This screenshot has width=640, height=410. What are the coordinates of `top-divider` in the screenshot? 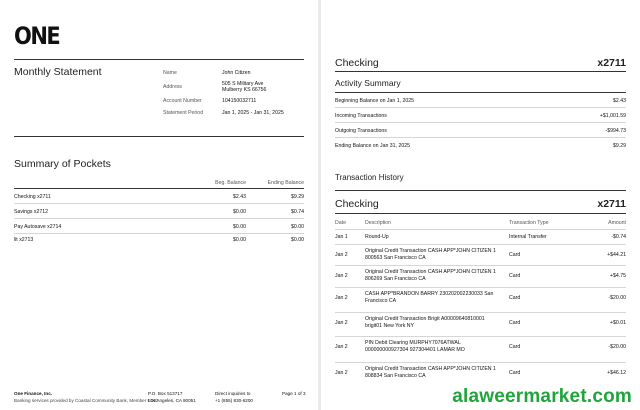 It's located at (159, 59).